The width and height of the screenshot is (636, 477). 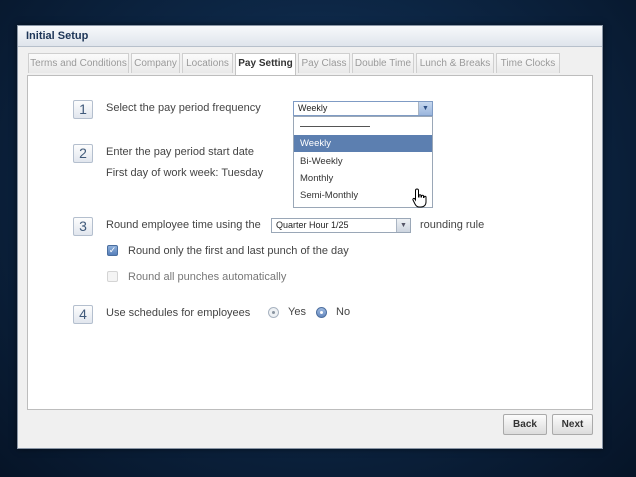 What do you see at coordinates (207, 63) in the screenshot?
I see `tab-locations: Locations` at bounding box center [207, 63].